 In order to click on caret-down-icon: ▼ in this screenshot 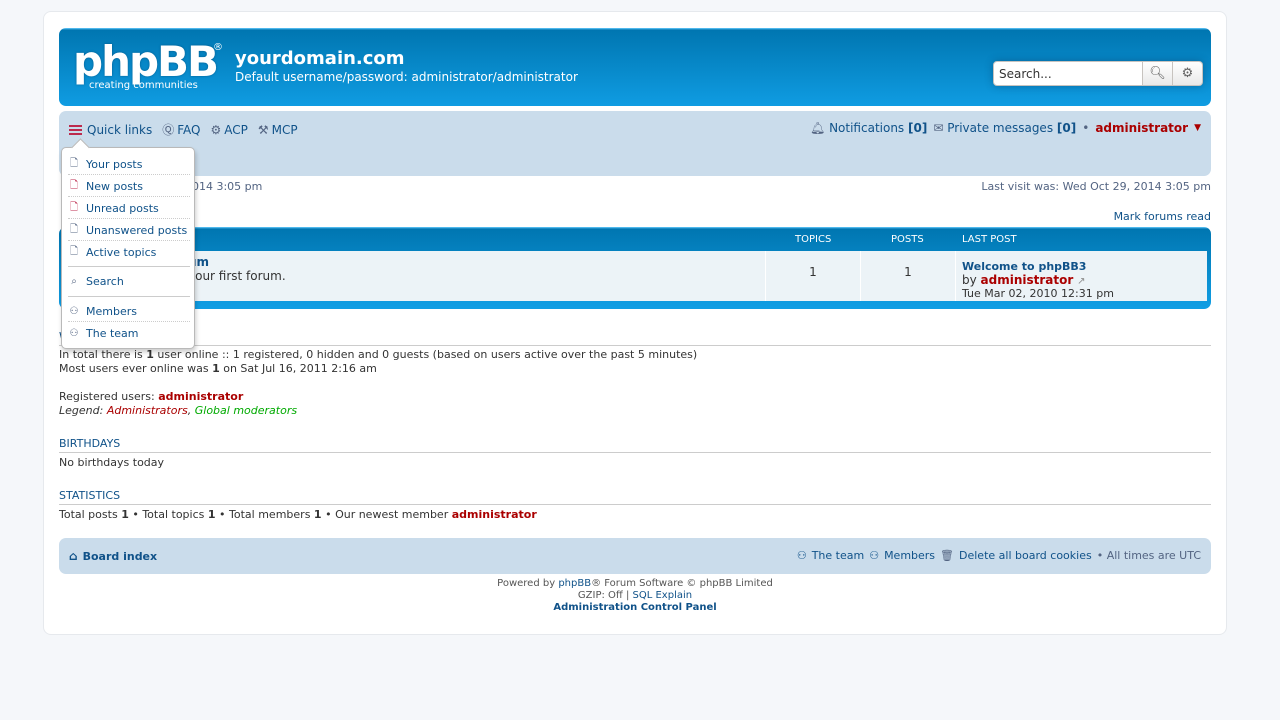, I will do `click(1197, 128)`.